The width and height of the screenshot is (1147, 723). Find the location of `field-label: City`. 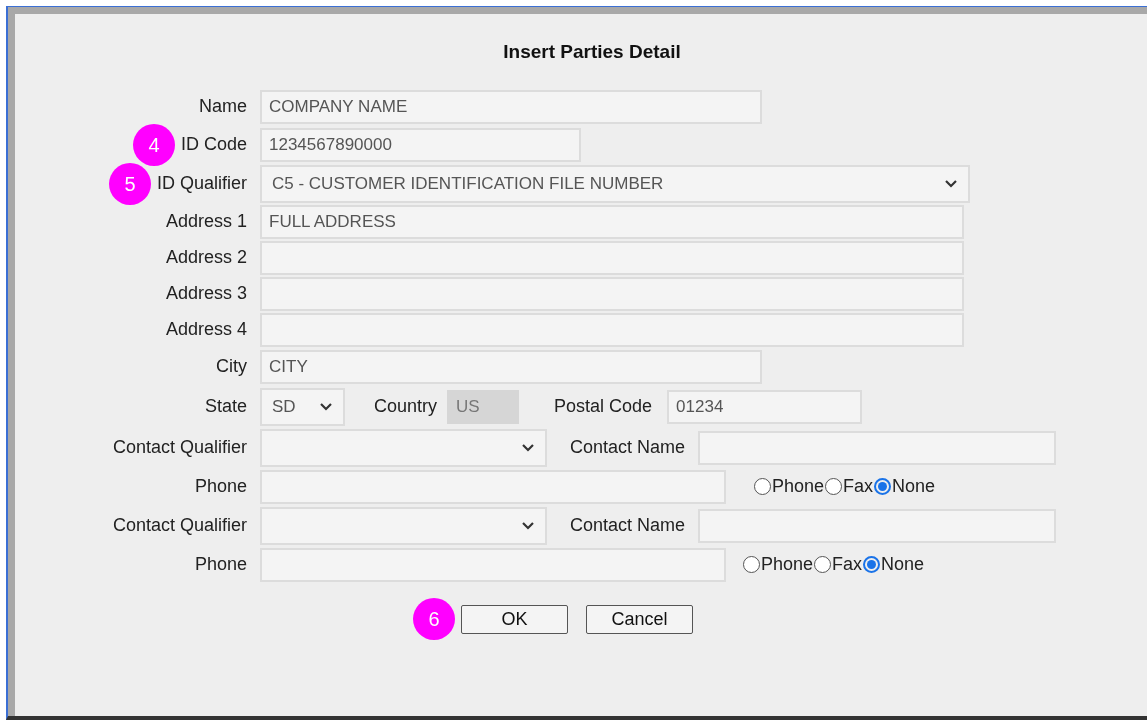

field-label: City is located at coordinates (231, 366).